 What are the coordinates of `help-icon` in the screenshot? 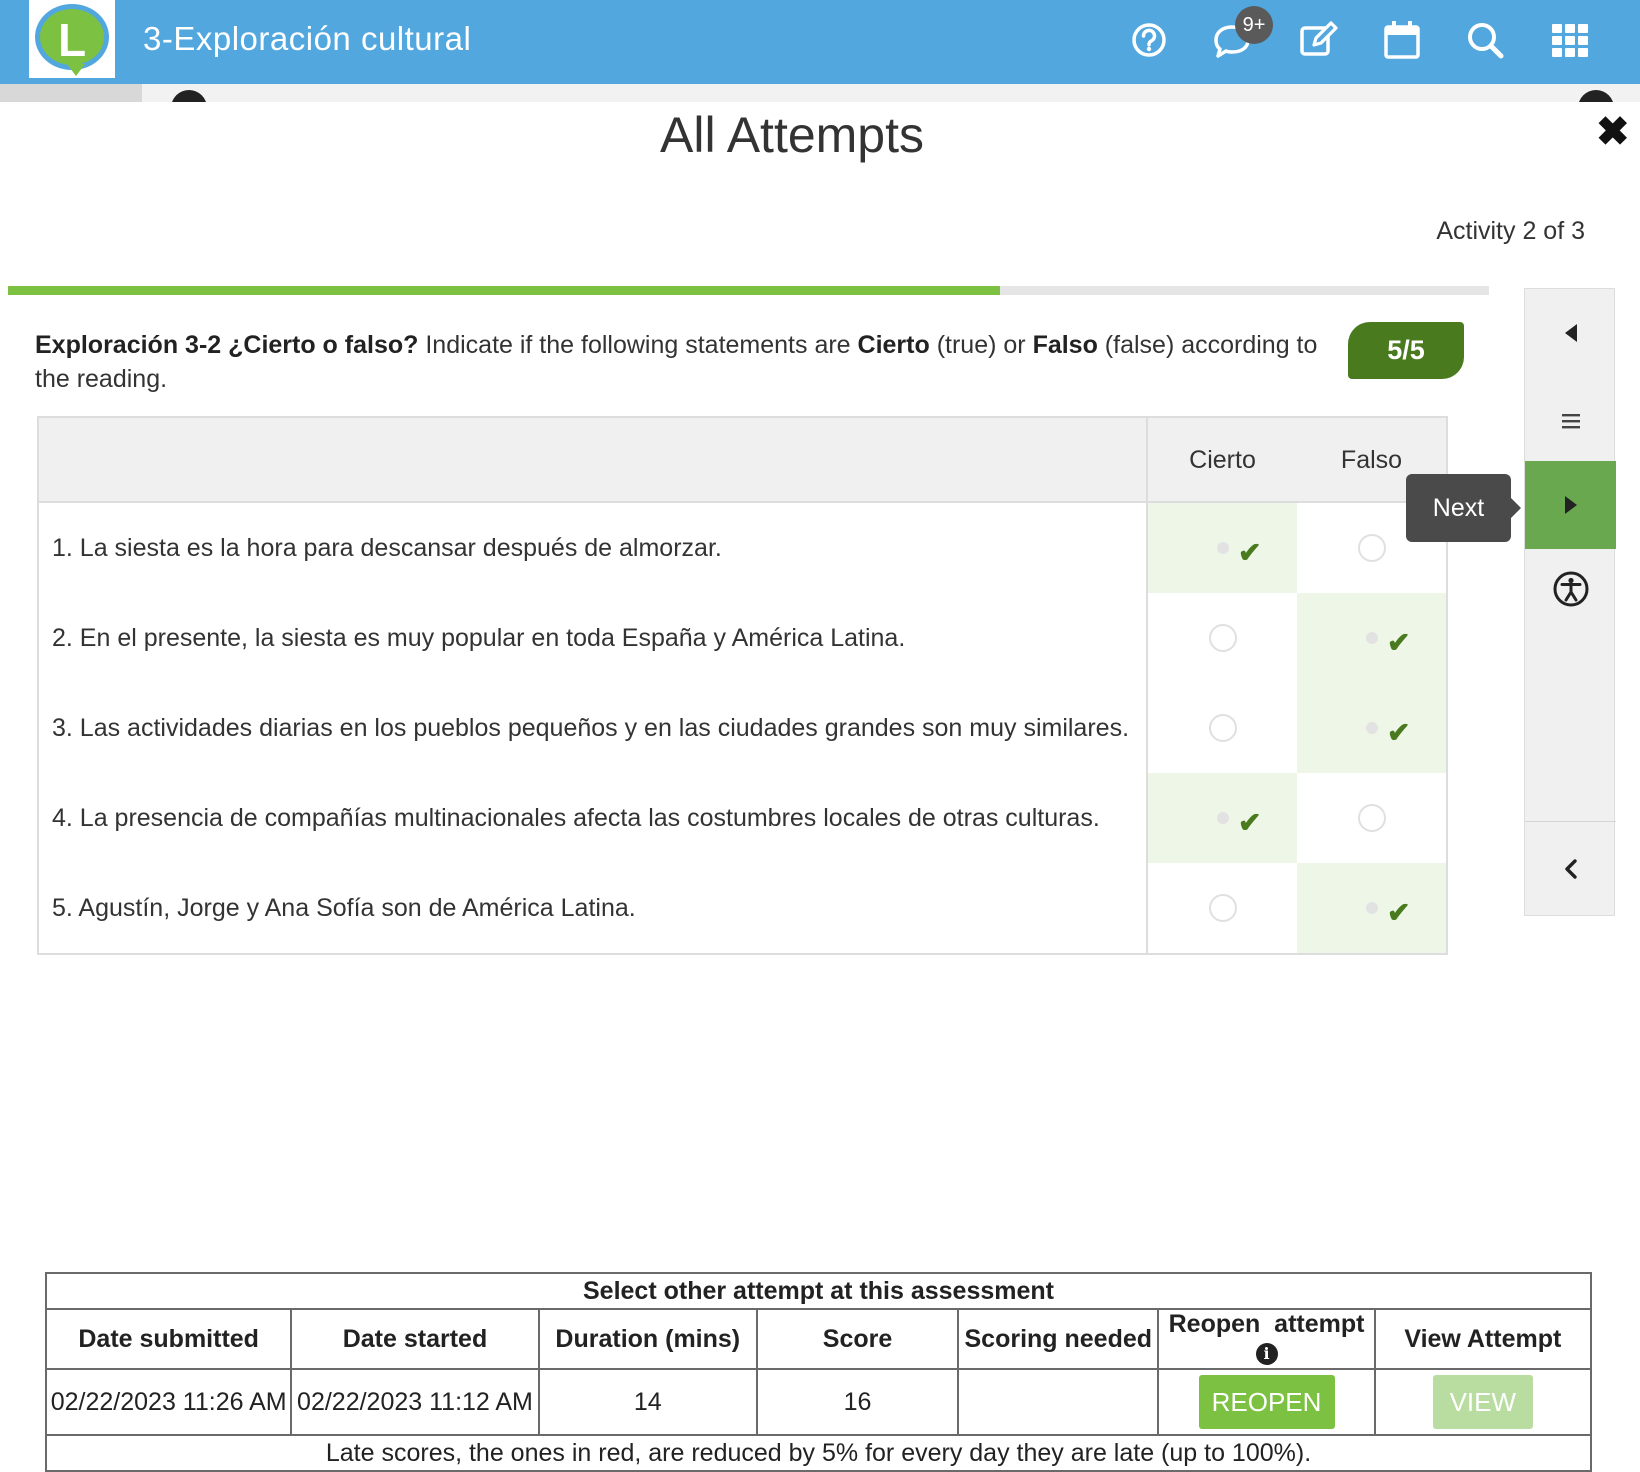 It's located at (1149, 40).